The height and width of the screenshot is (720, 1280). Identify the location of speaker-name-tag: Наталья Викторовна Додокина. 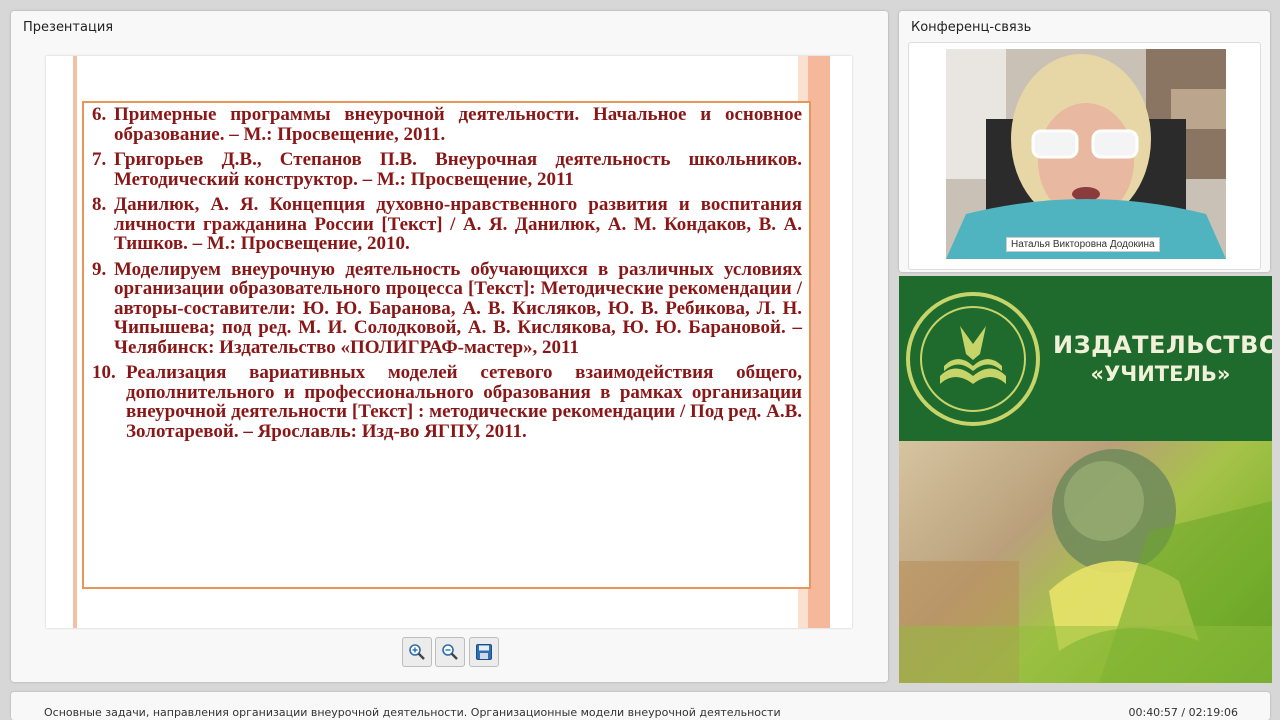
(1083, 244).